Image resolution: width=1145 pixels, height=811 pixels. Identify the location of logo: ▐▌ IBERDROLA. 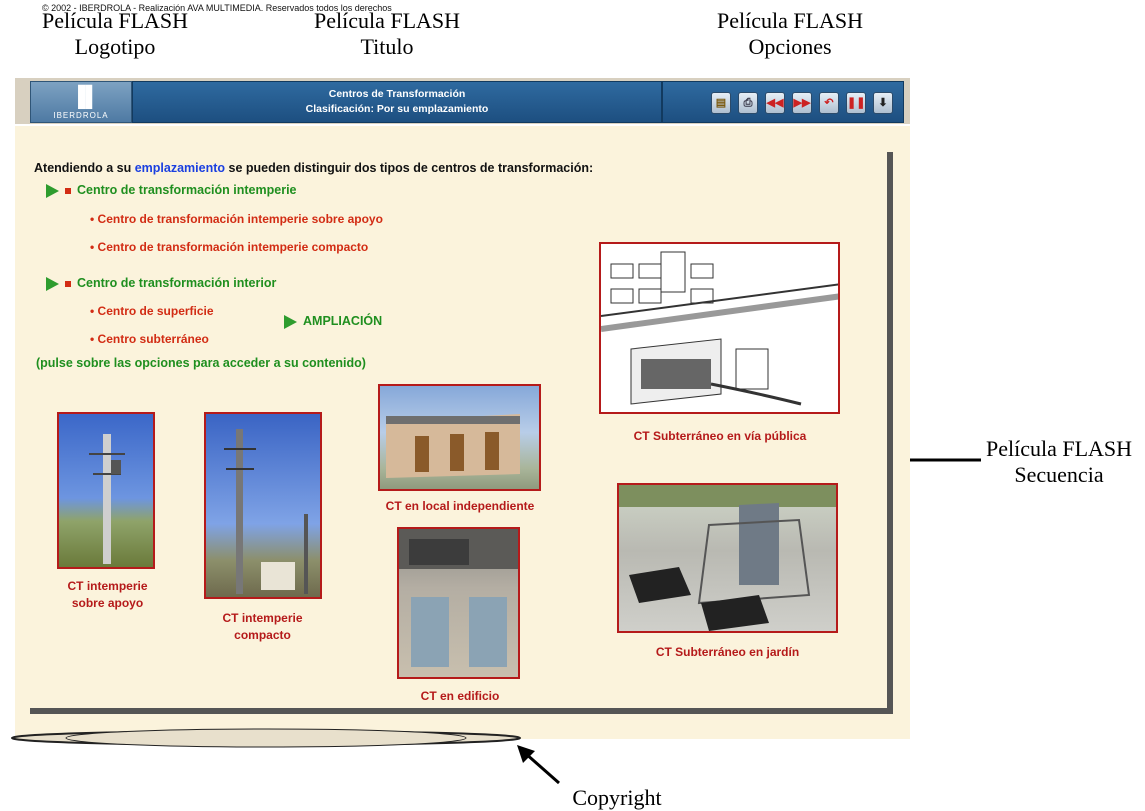
(81, 102).